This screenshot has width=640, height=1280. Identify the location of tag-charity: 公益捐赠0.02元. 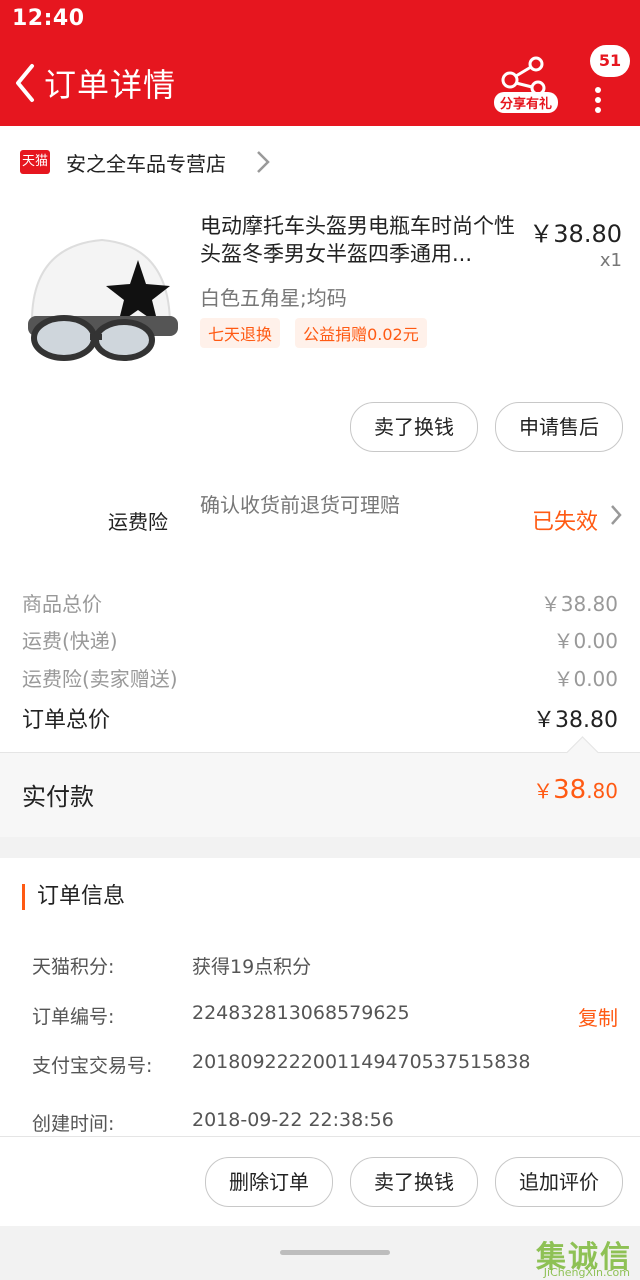
(361, 333).